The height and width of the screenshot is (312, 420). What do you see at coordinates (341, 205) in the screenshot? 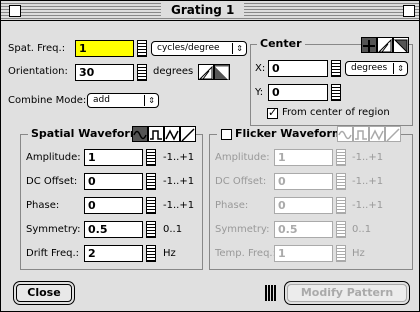
I see `flicker-phase-stepper` at bounding box center [341, 205].